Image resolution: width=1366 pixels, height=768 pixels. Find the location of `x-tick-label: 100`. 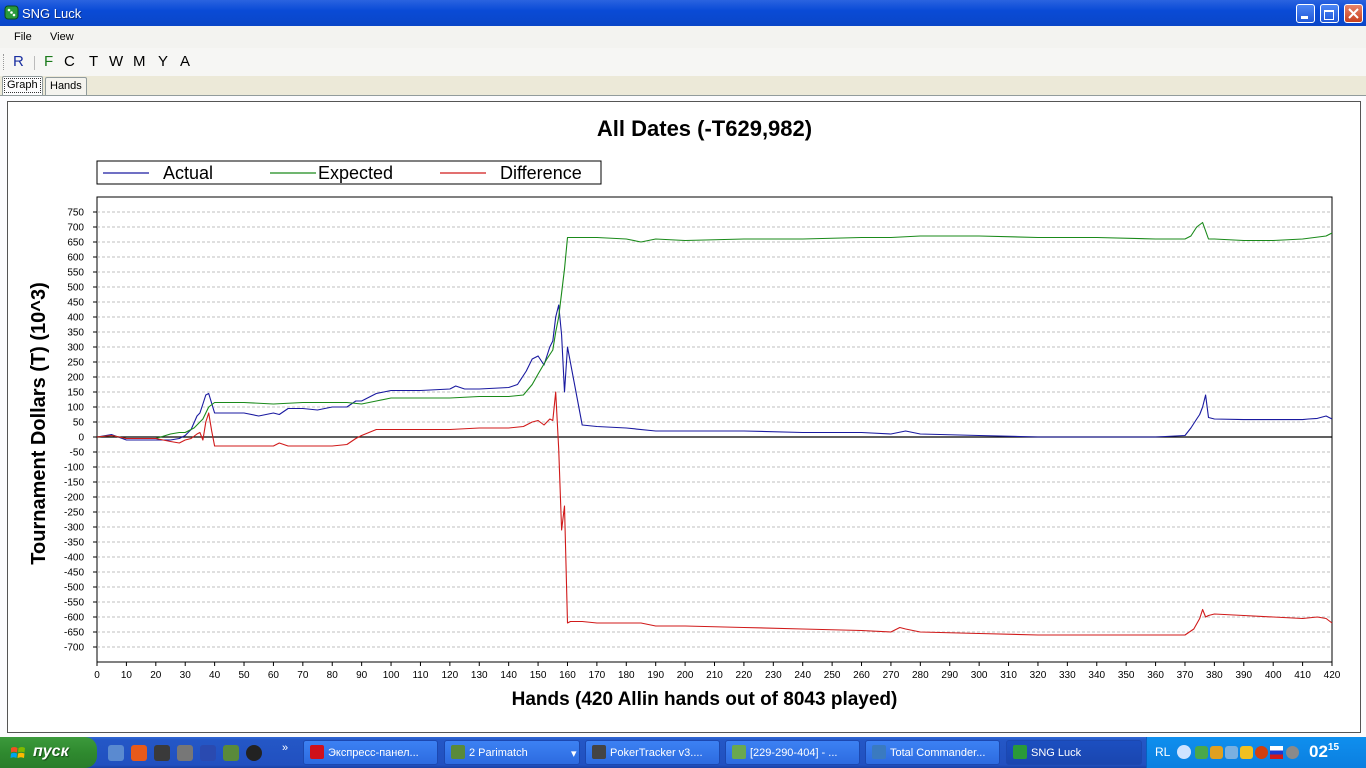

x-tick-label: 100 is located at coordinates (391, 675).